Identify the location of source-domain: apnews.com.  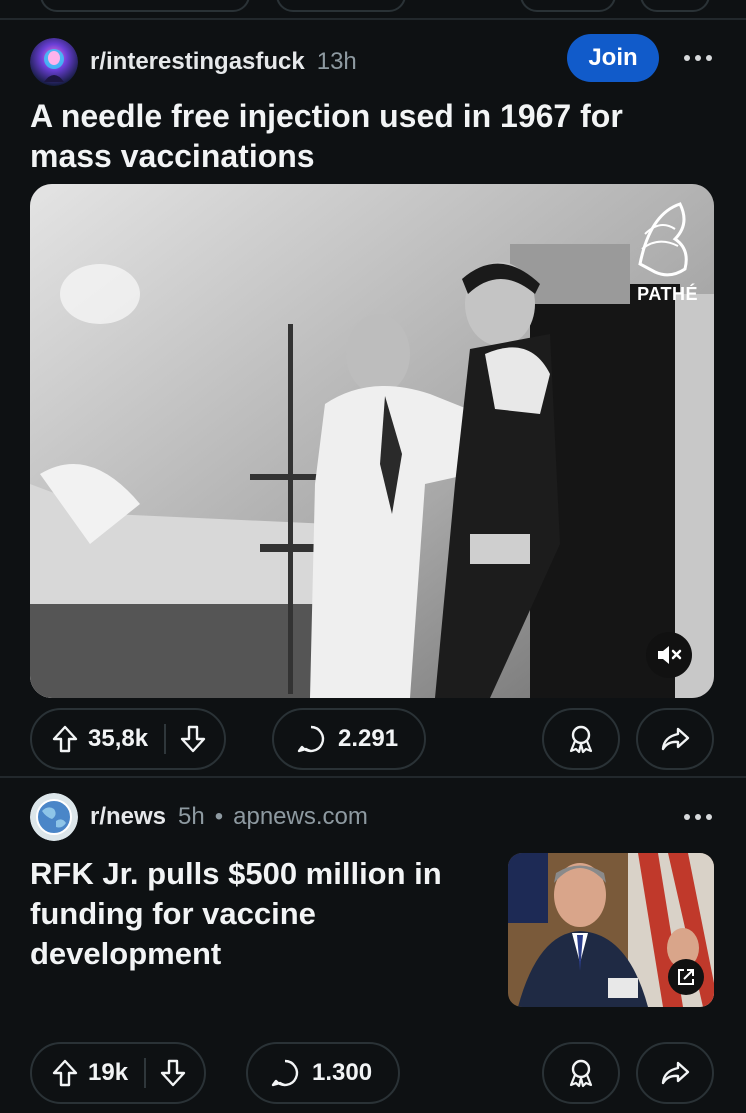
(300, 817).